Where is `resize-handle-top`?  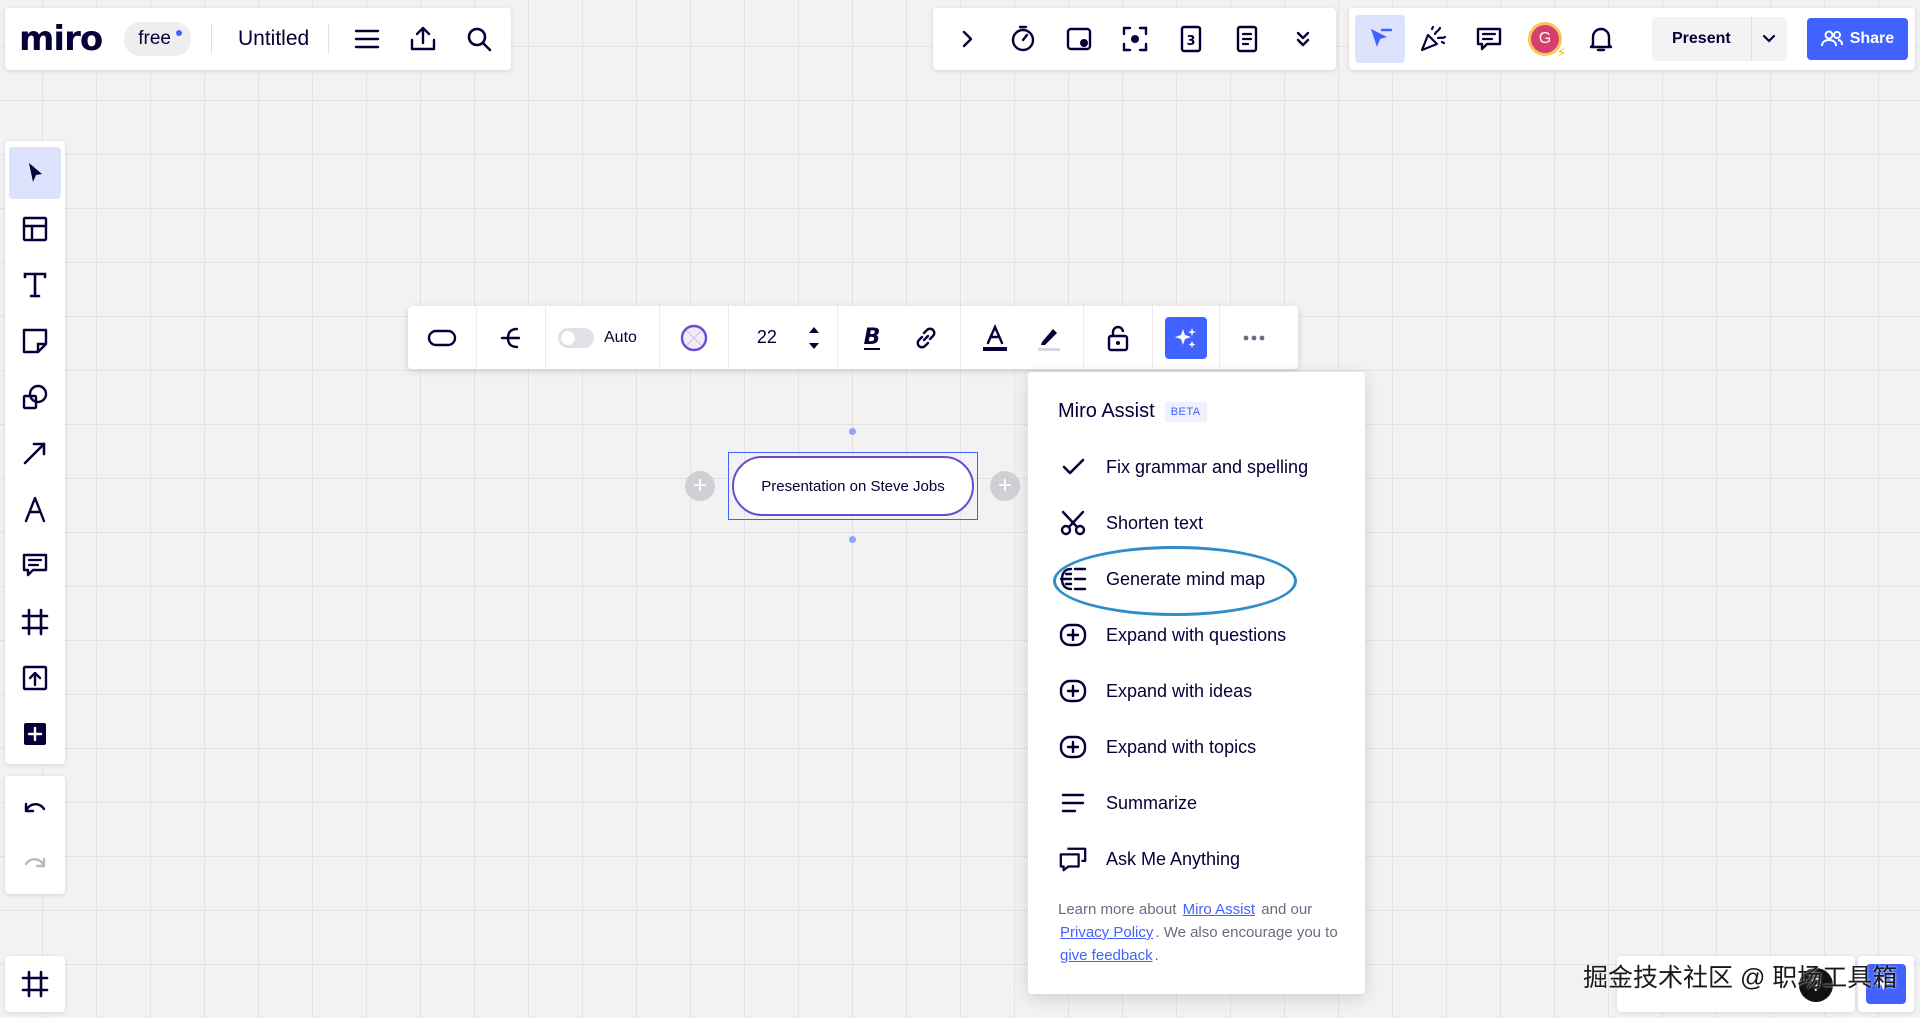 resize-handle-top is located at coordinates (852, 431).